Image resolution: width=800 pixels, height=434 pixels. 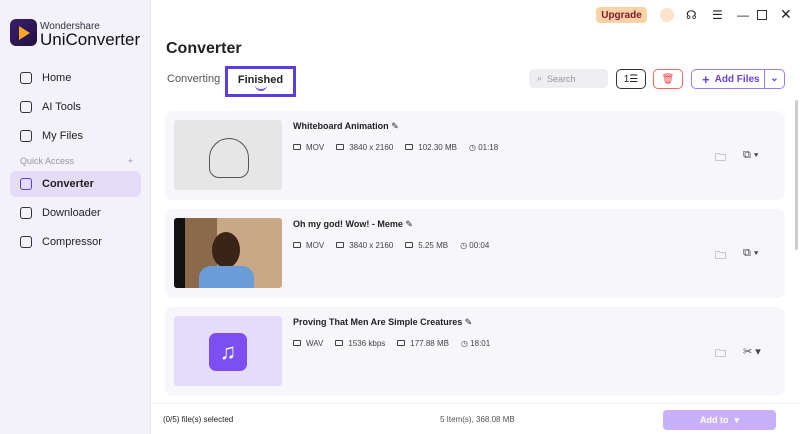 What do you see at coordinates (475, 343) in the screenshot?
I see `duration: ◷ 18:01` at bounding box center [475, 343].